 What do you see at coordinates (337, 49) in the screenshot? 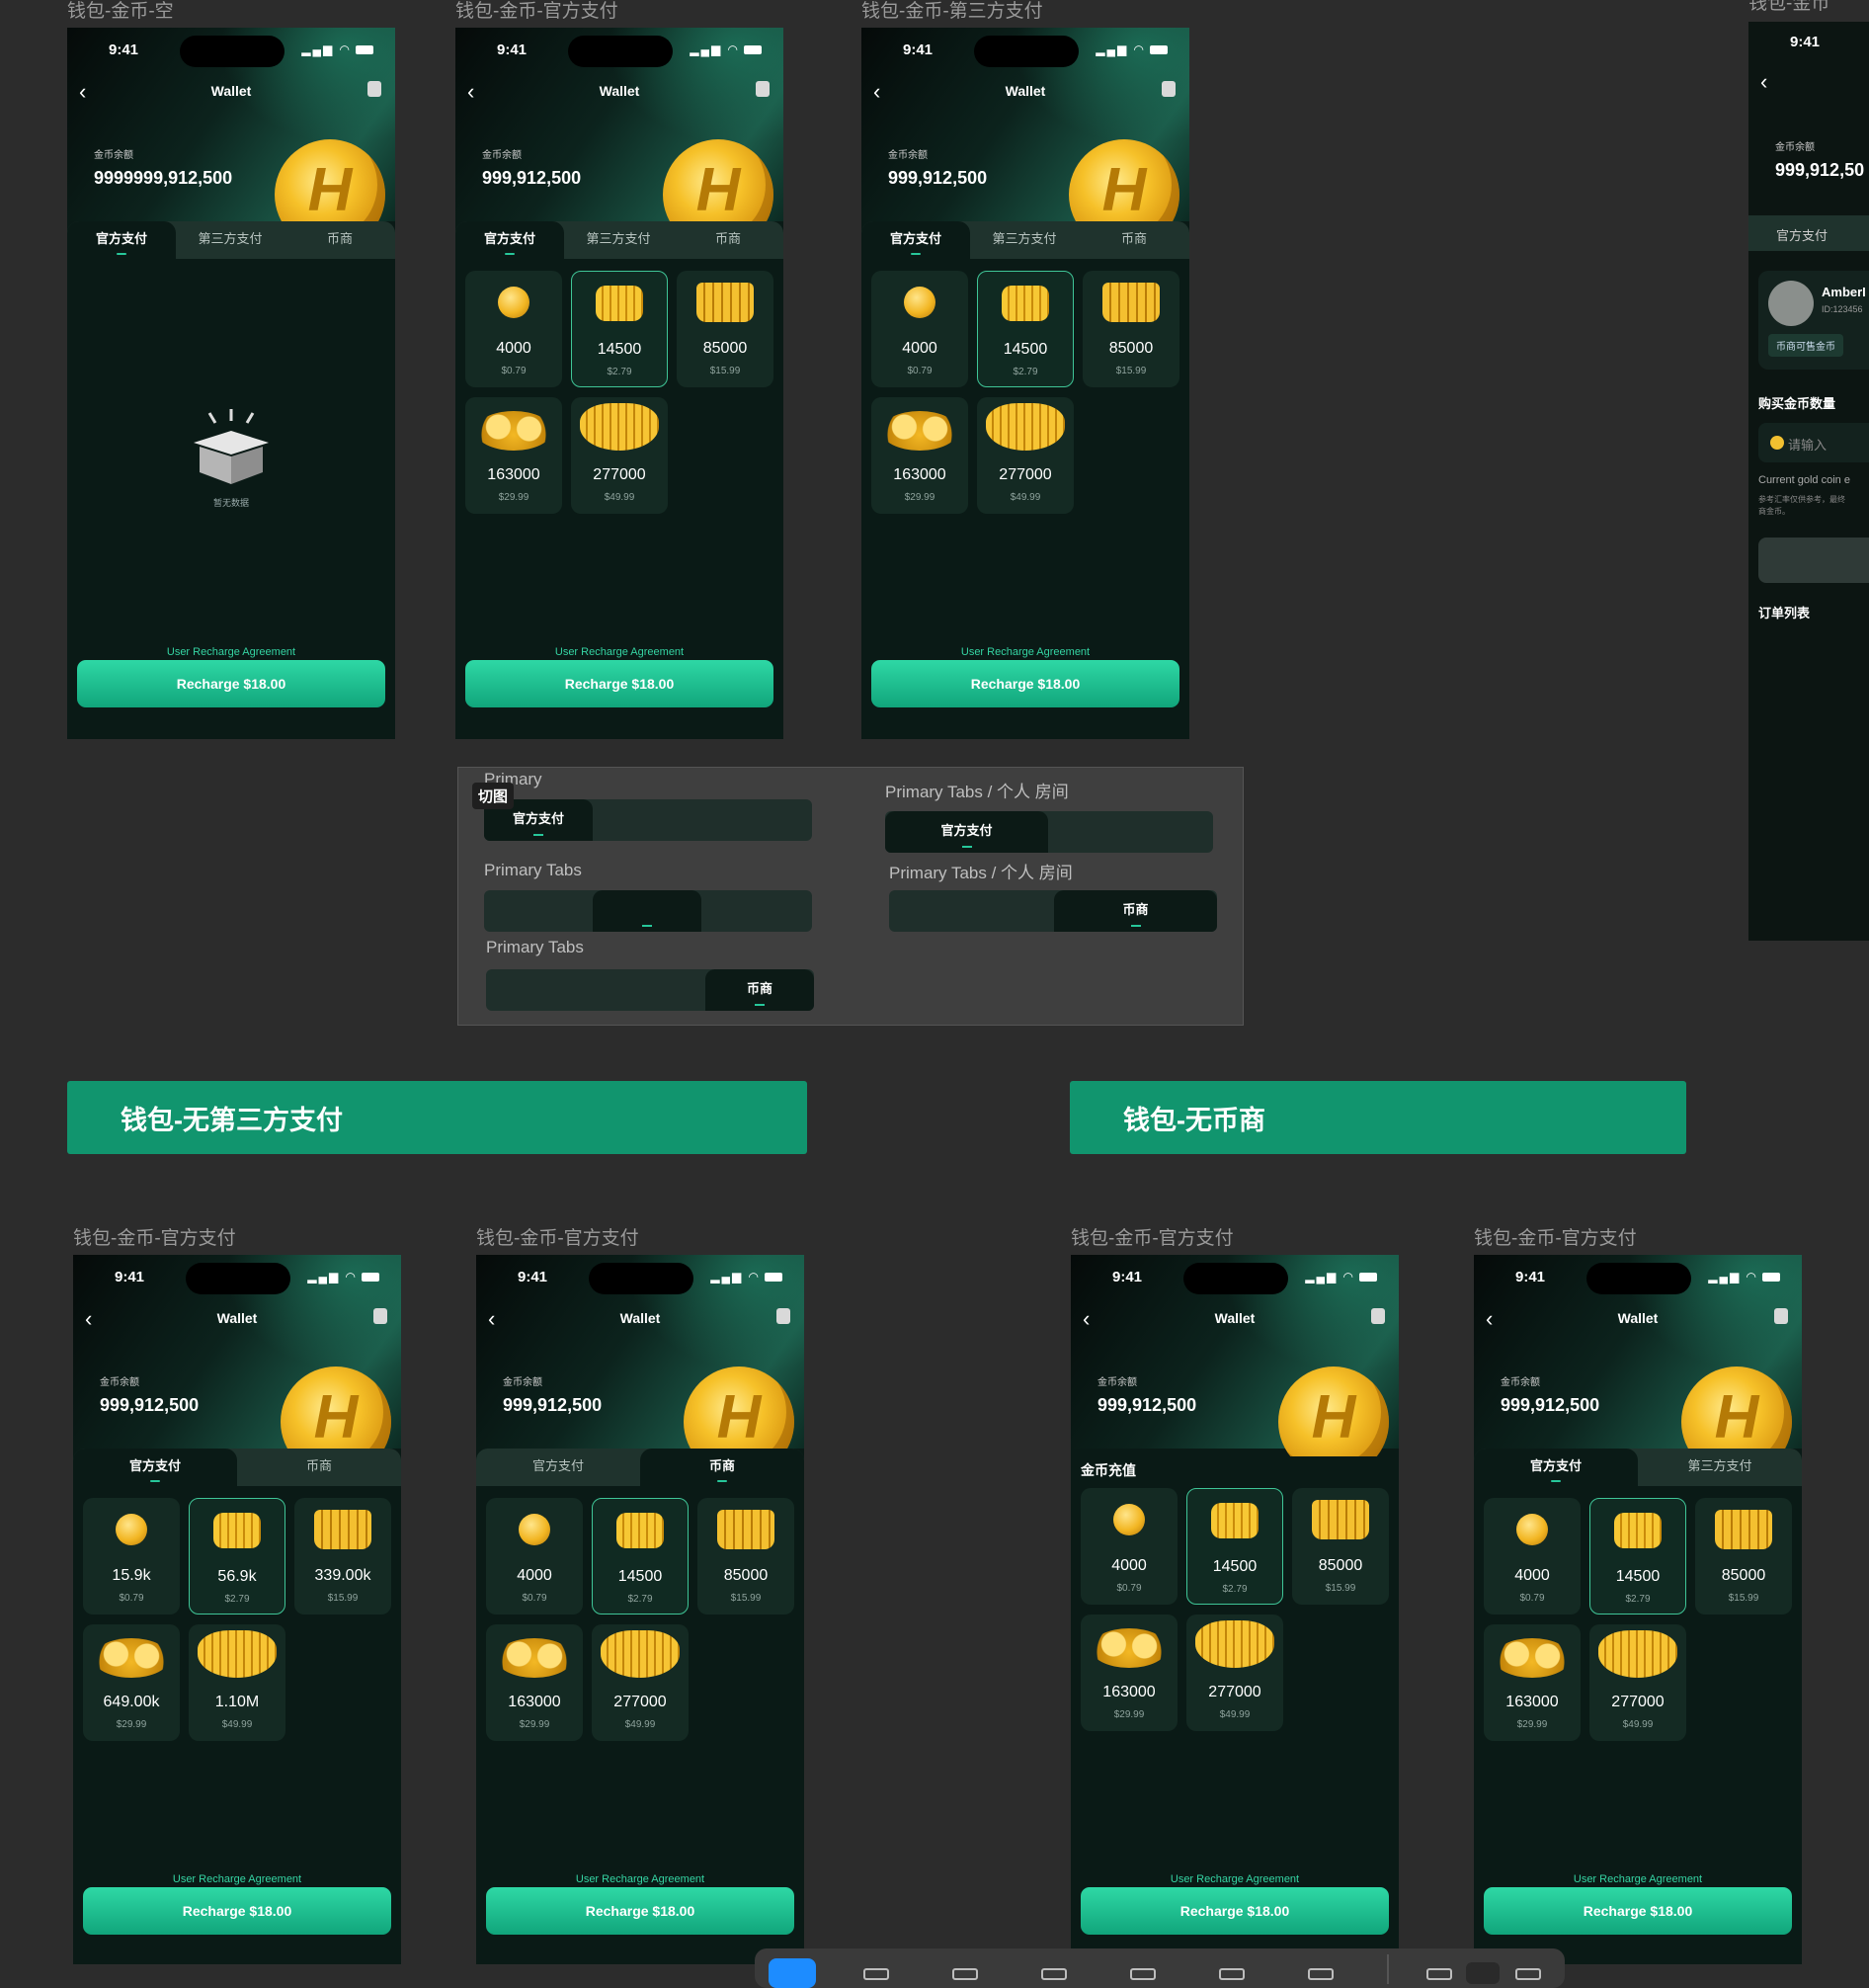
I see `status-icons: ▂▄▆ ◠` at bounding box center [337, 49].